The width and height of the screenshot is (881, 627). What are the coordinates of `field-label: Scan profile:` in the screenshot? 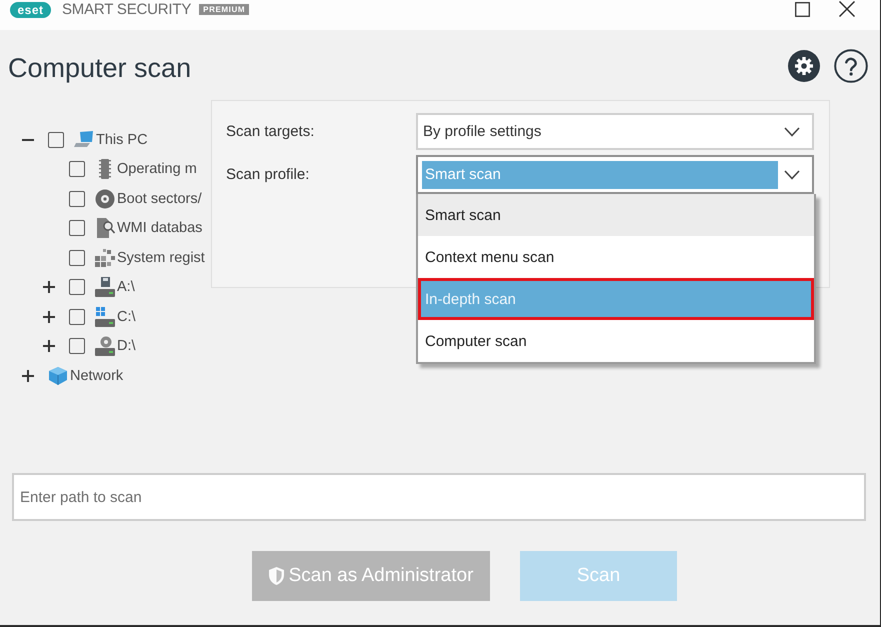 It's located at (268, 174).